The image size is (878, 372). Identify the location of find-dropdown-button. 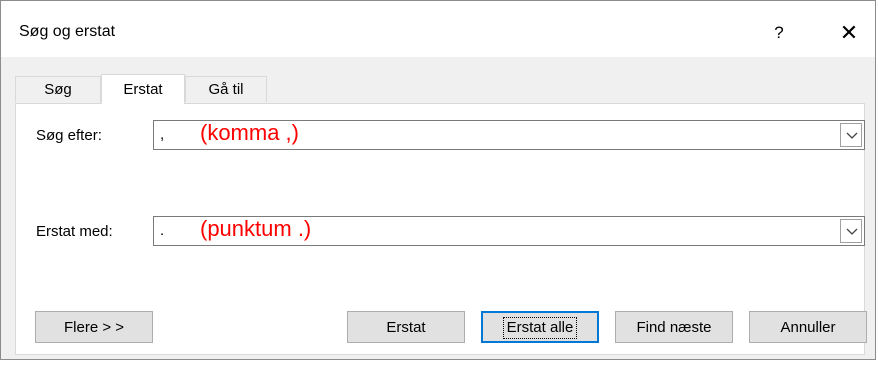
(851, 135).